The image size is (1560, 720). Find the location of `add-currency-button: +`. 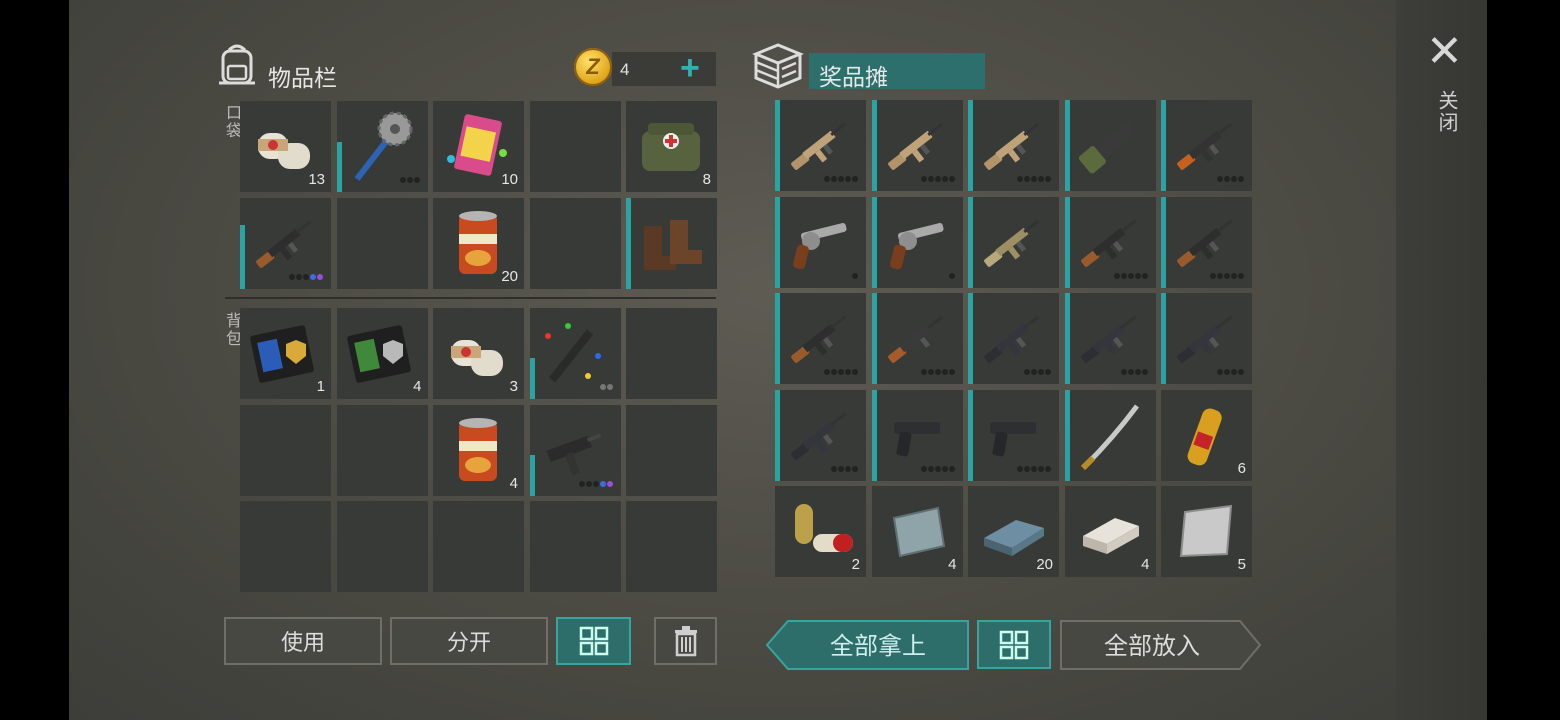

add-currency-button: + is located at coordinates (690, 68).